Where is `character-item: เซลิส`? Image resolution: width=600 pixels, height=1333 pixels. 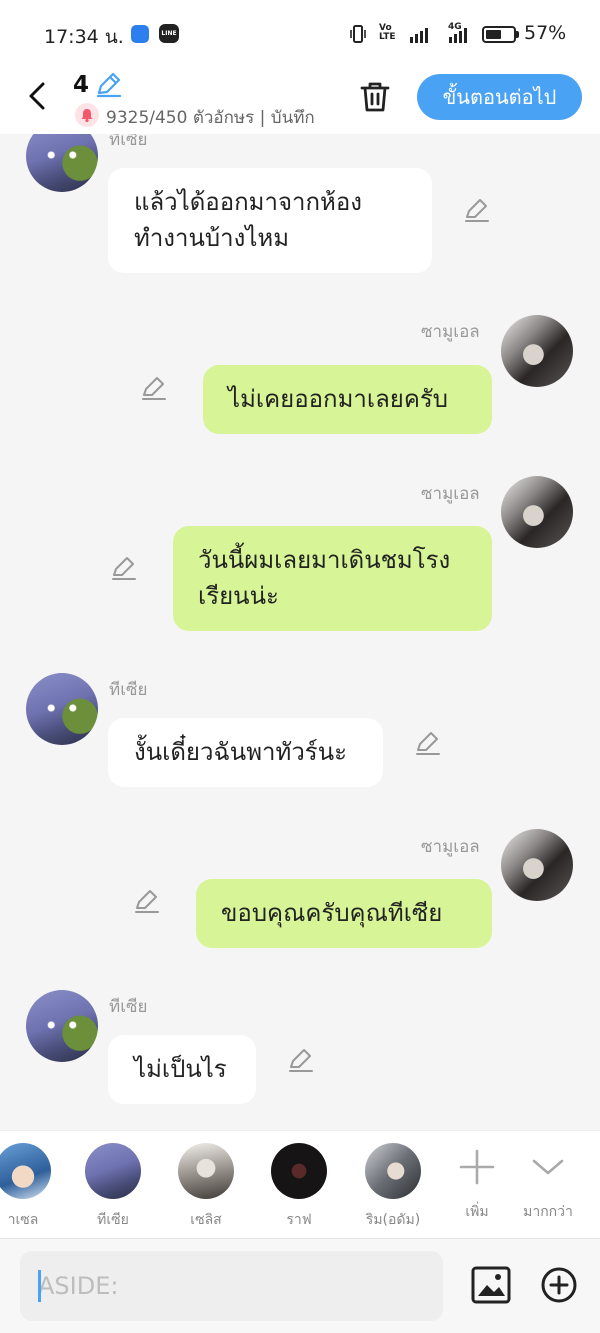 character-item: เซลิส is located at coordinates (206, 1187).